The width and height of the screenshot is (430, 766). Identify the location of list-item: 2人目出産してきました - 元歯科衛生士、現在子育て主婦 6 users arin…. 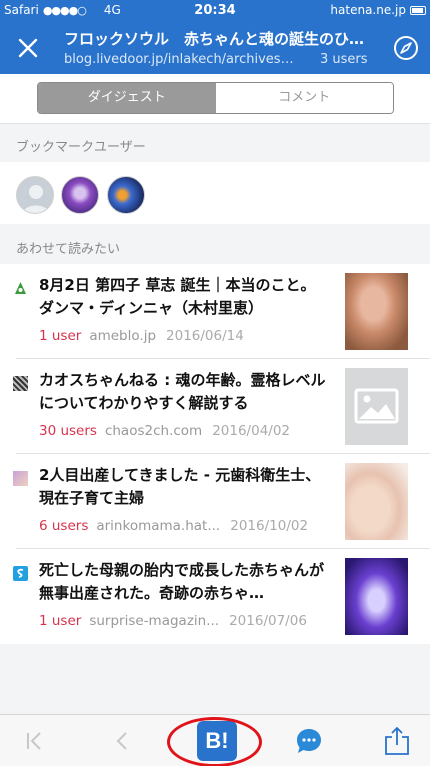
(215, 501).